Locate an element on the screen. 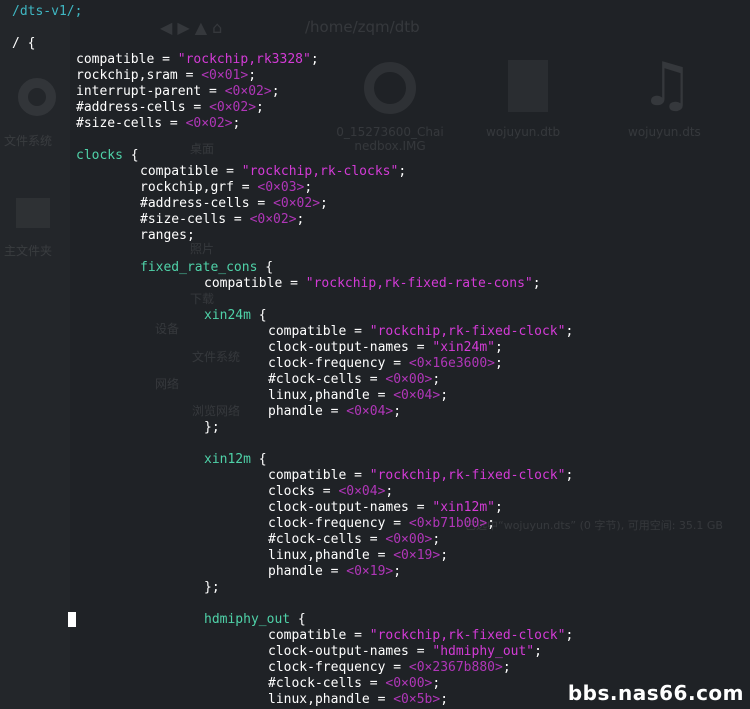 This screenshot has height=709, width=750. property-line: linux,phandle = <0×19>; is located at coordinates (358, 555).